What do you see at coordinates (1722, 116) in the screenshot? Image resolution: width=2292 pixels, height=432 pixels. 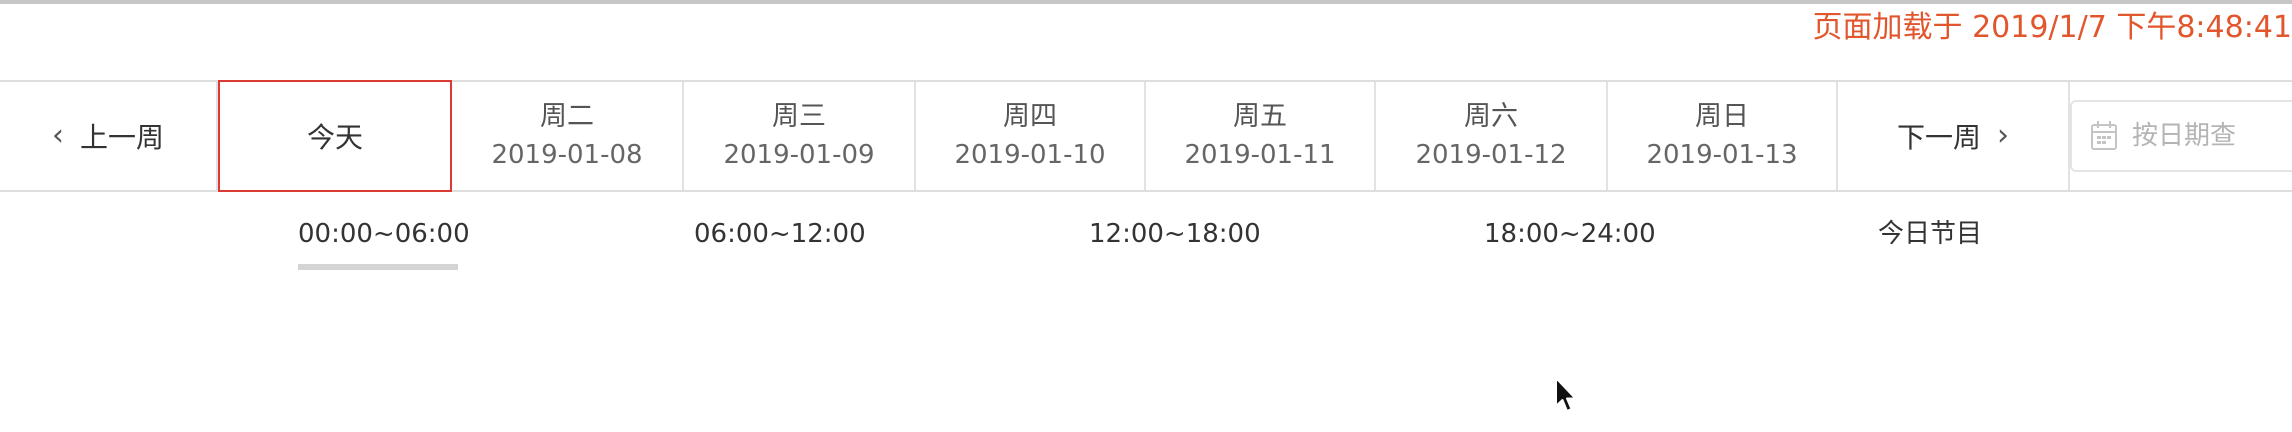 I see `day-name: 周日` at bounding box center [1722, 116].